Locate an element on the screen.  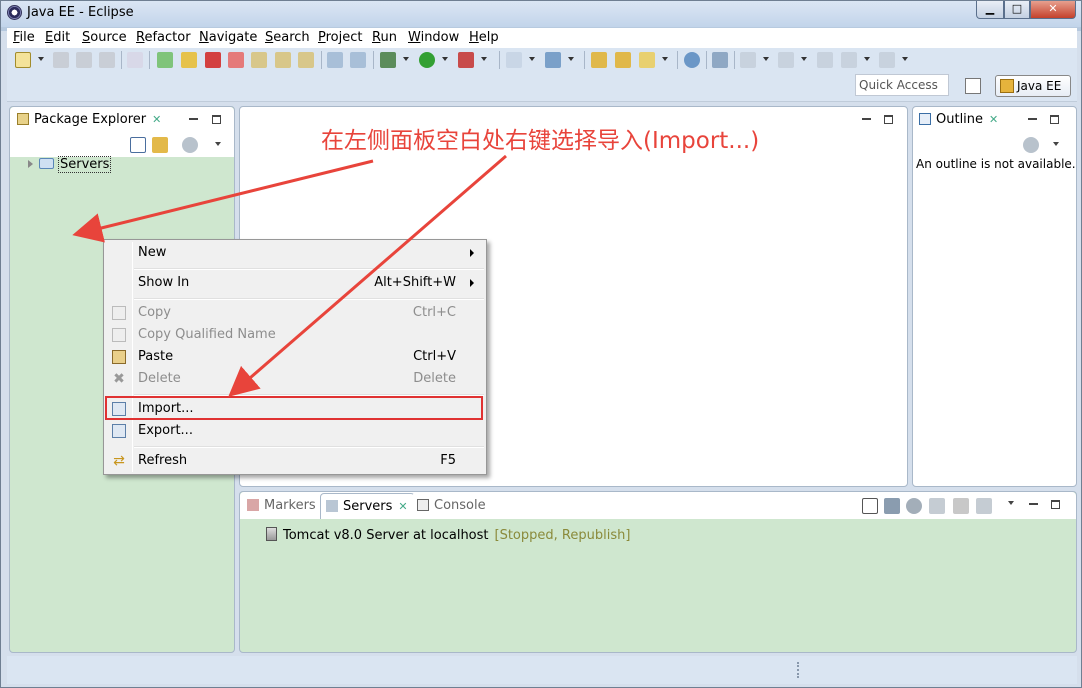
forward-dropdown-icon is located at coordinates (905, 59).